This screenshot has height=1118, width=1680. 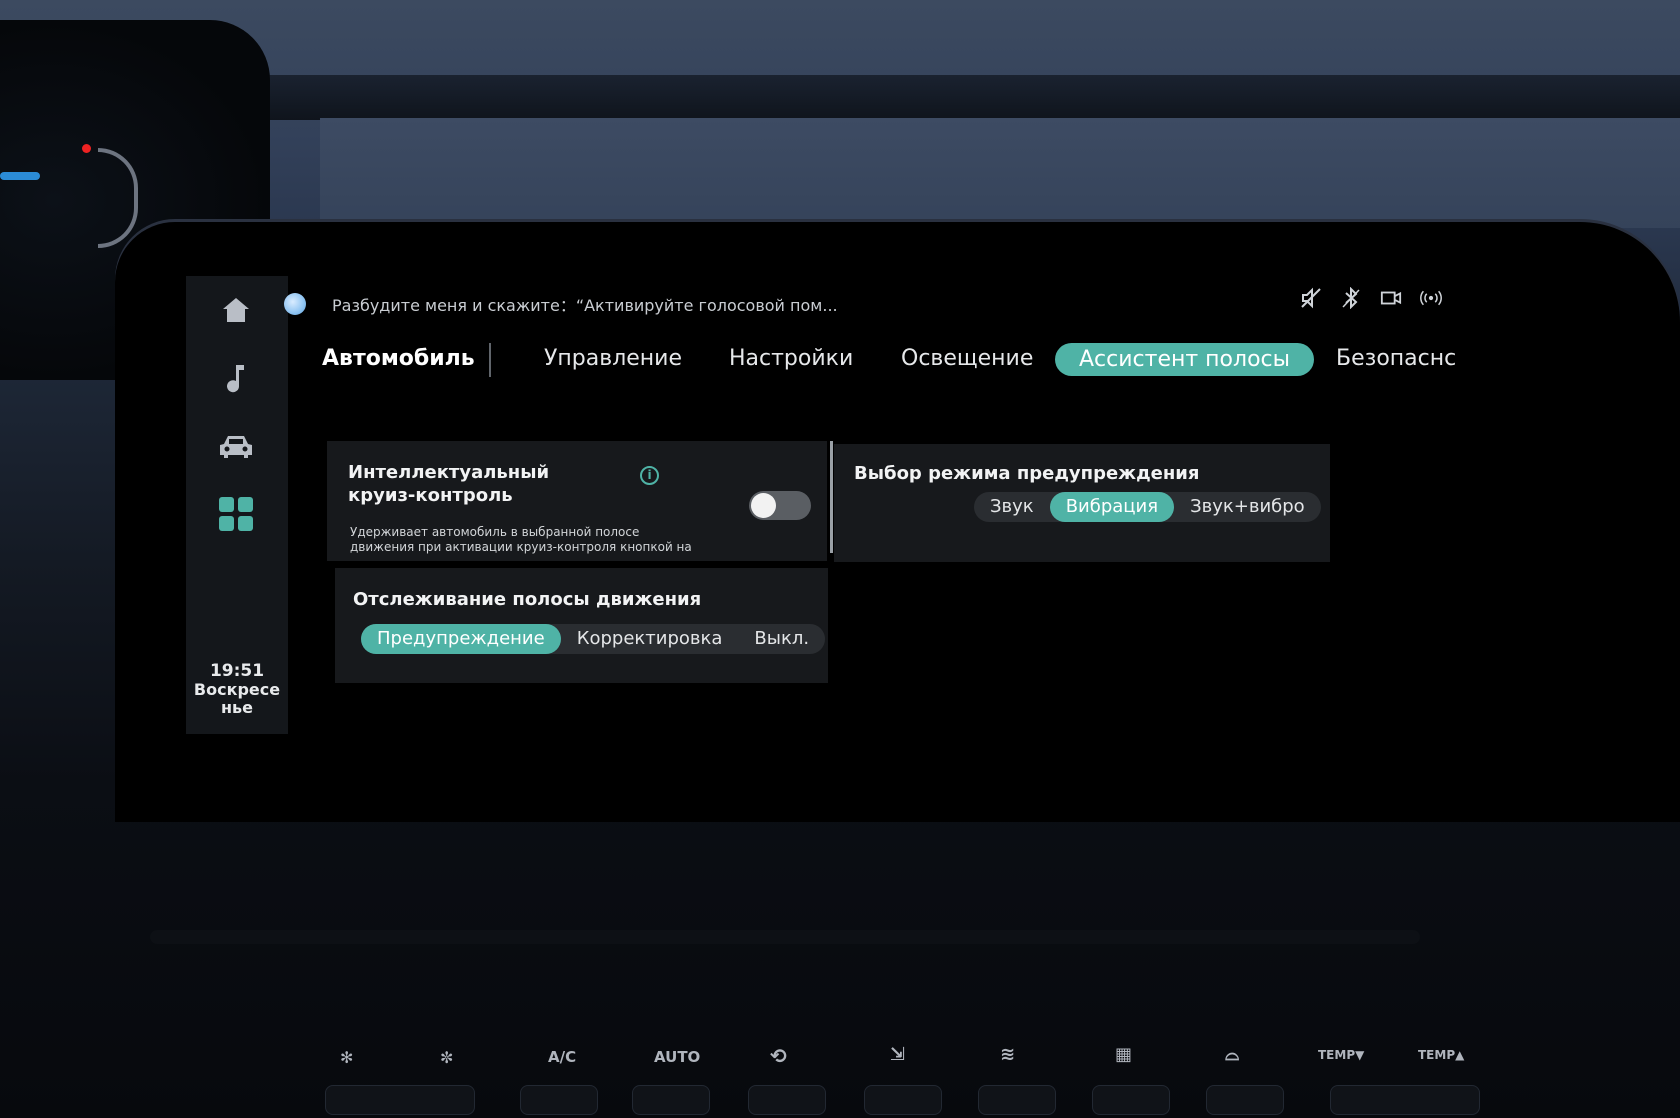 I want to click on tab-divider, so click(x=490, y=360).